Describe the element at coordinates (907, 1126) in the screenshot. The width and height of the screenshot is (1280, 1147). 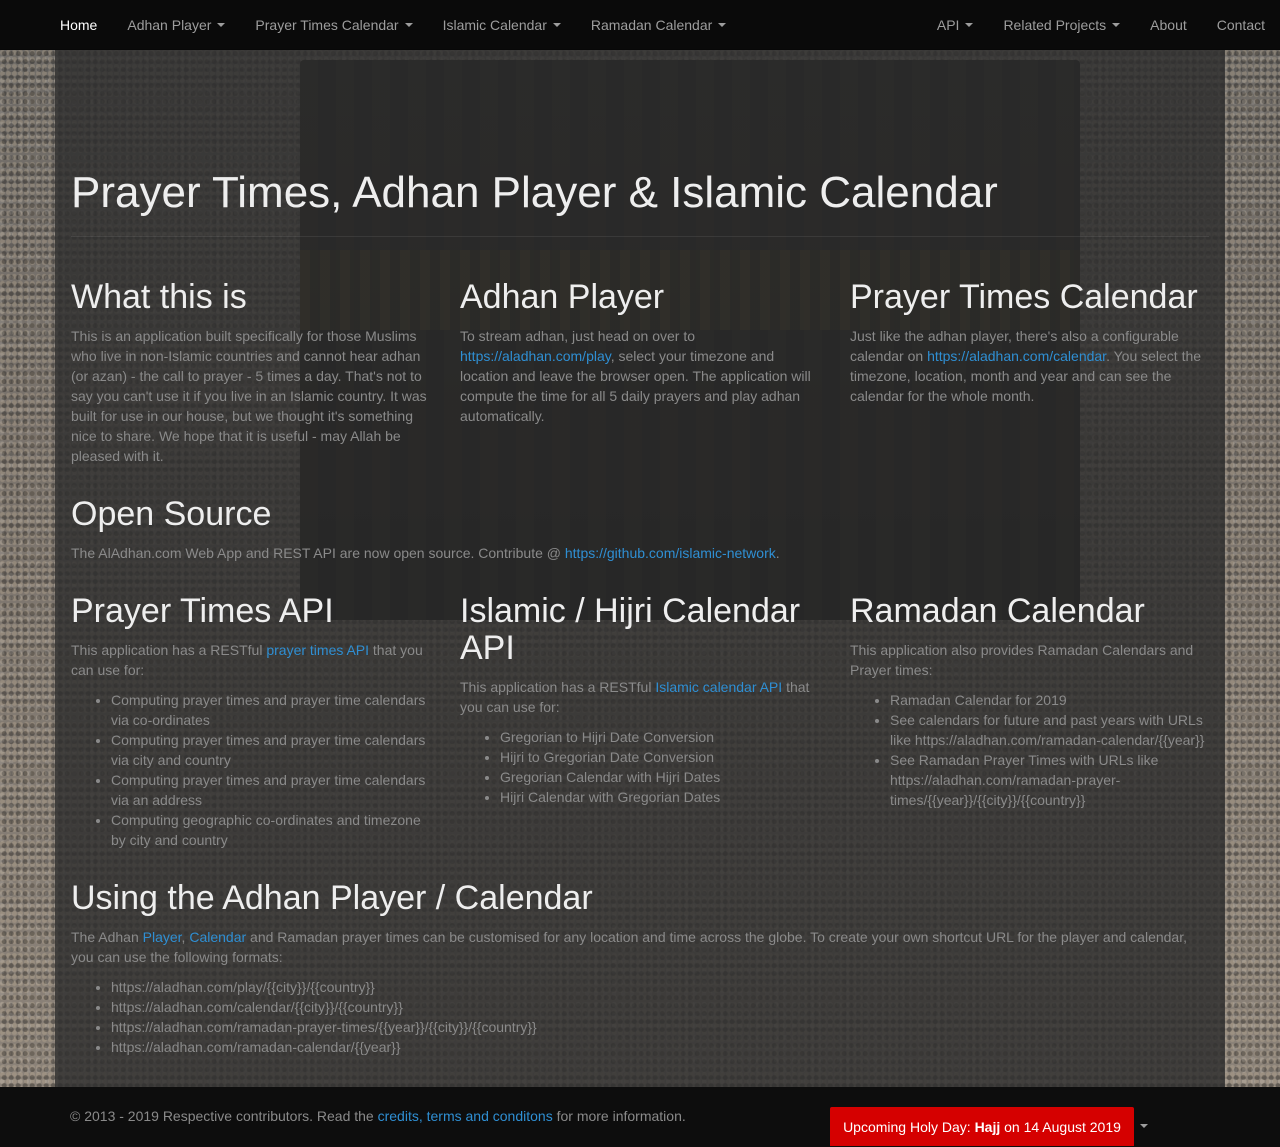
I see `holy-day-prefix: Upcoming Holy Day:` at that location.